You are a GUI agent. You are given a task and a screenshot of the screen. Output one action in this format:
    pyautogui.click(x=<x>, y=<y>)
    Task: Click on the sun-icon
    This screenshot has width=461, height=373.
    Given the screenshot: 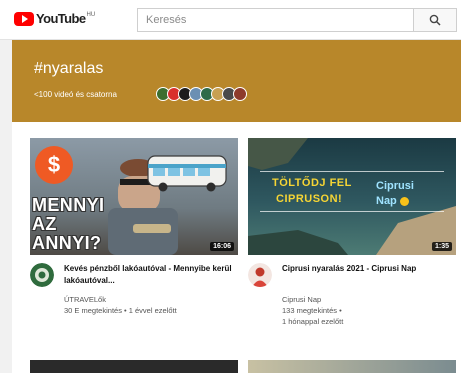 What is the action you would take?
    pyautogui.click(x=404, y=201)
    